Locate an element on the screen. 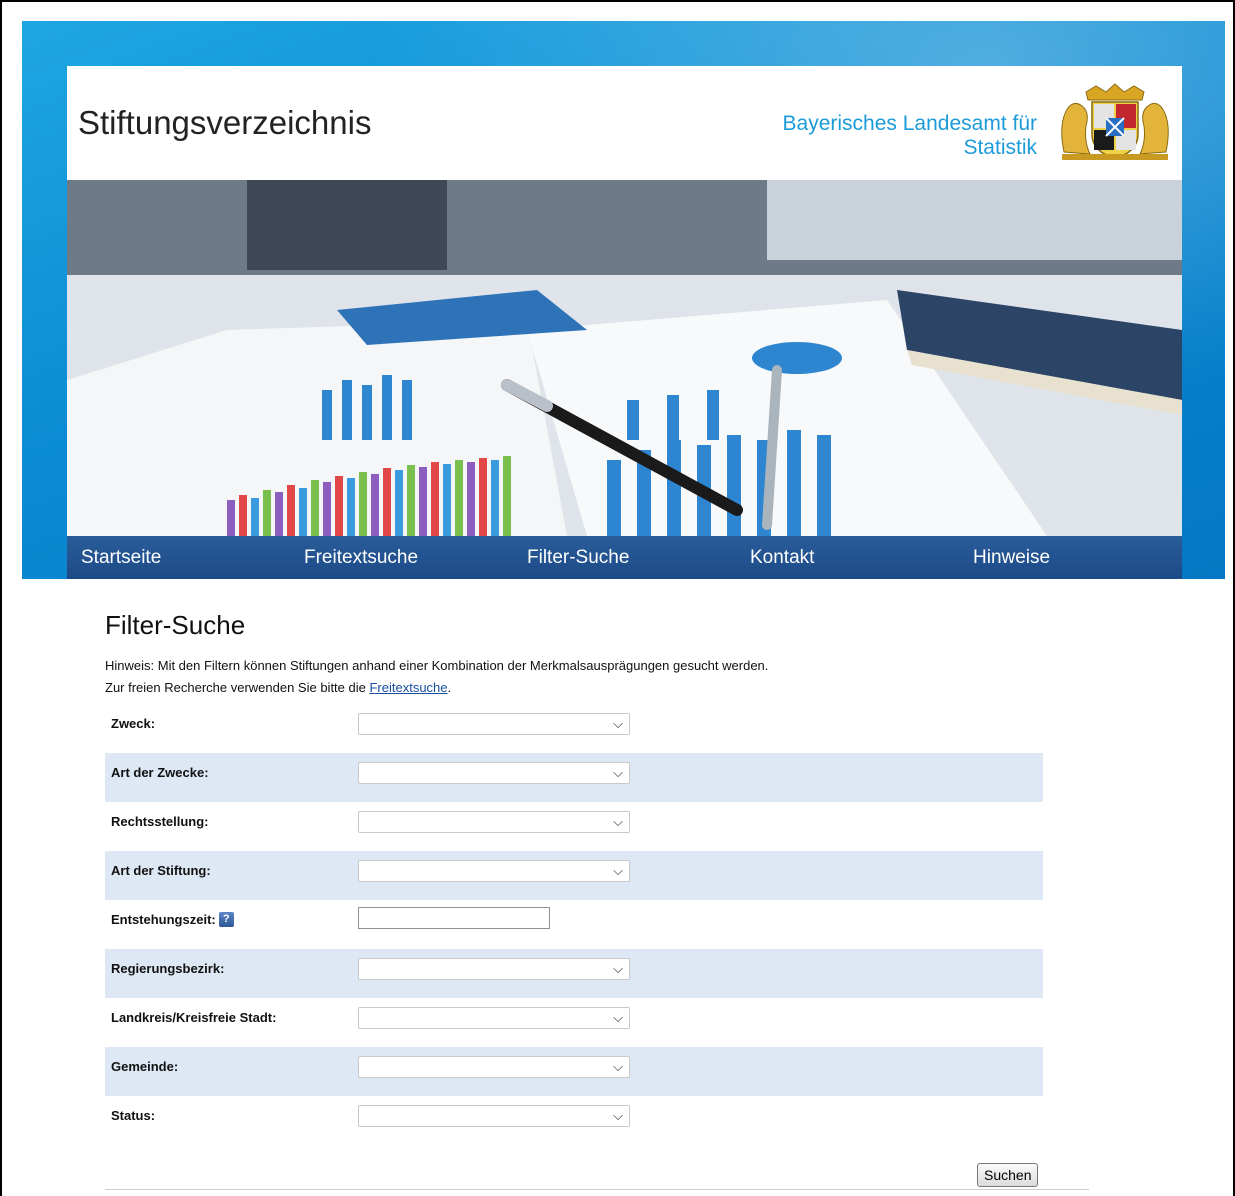  coat-of-arms-logo is located at coordinates (1115, 122).